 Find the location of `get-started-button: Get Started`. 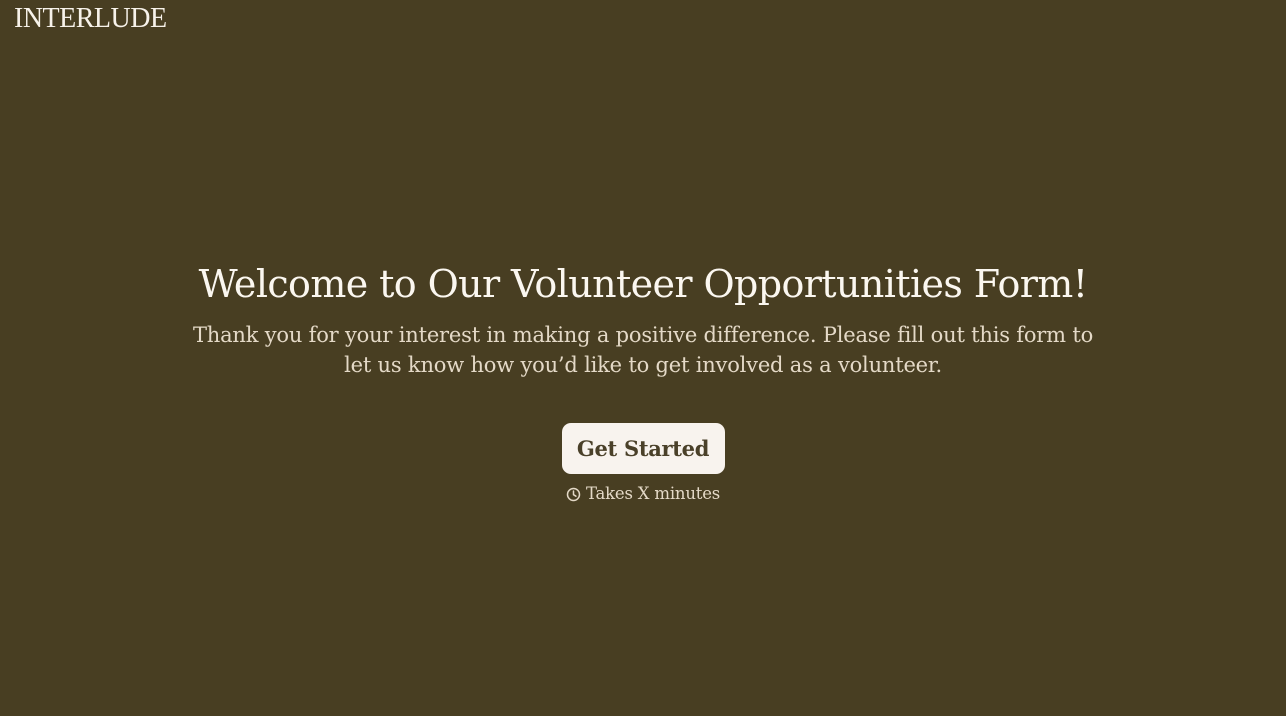

get-started-button: Get Started is located at coordinates (643, 448).